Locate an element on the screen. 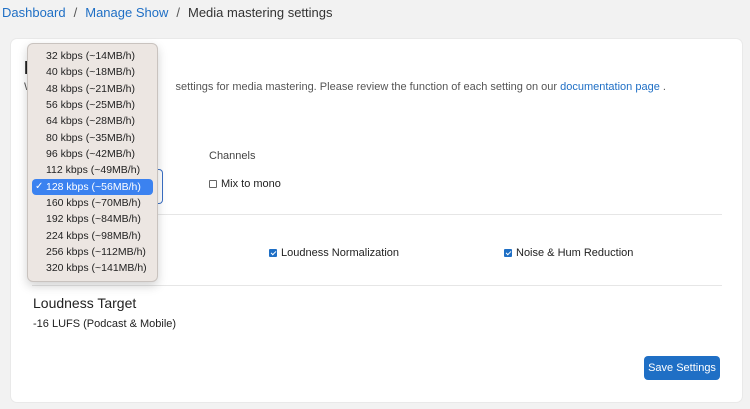 This screenshot has width=750, height=409. loudness-normalization-label: Loudness Normalization is located at coordinates (340, 253).